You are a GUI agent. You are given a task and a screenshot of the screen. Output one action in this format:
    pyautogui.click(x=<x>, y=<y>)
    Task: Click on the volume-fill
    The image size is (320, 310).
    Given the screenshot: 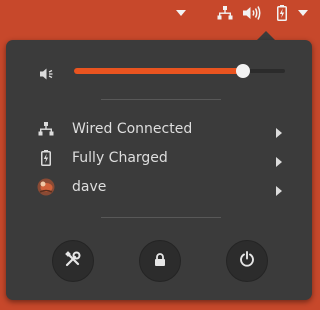 What is the action you would take?
    pyautogui.click(x=158, y=71)
    